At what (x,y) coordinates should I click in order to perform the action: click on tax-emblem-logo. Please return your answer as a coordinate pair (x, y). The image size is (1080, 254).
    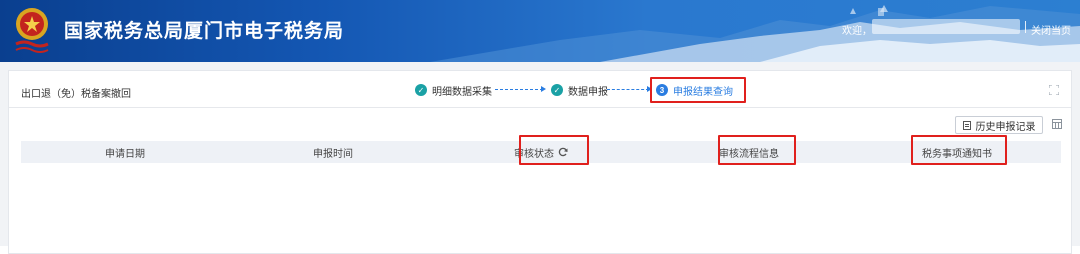
    Looking at the image, I should click on (32, 30).